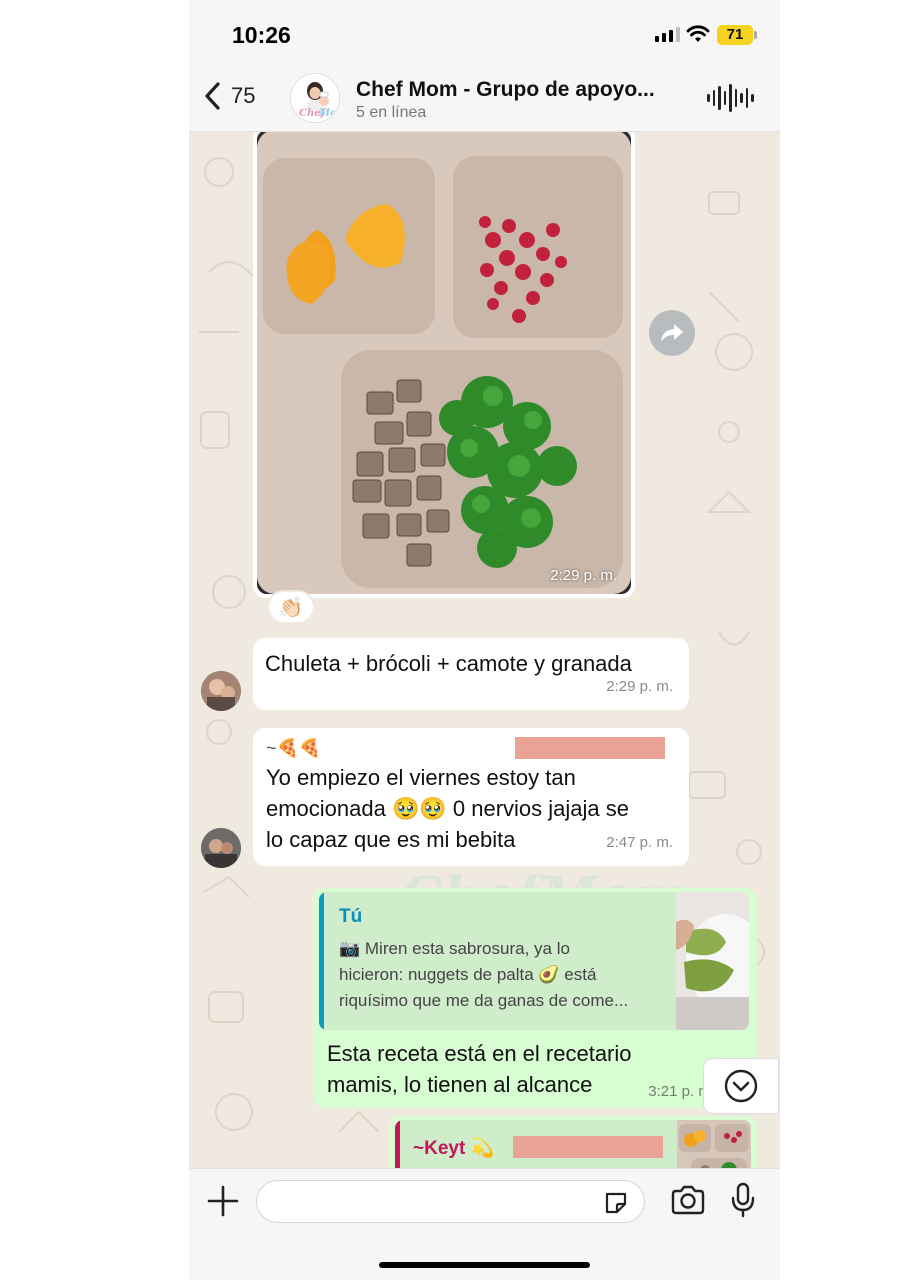 This screenshot has width=904, height=1280. Describe the element at coordinates (755, 35) in the screenshot. I see `battery-tip` at that location.